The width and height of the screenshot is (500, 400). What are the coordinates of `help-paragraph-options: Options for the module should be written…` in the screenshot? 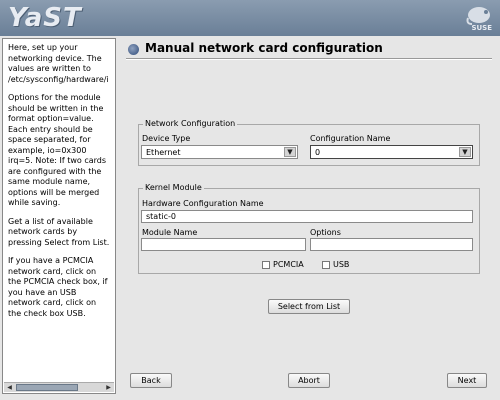 It's located at (57, 150).